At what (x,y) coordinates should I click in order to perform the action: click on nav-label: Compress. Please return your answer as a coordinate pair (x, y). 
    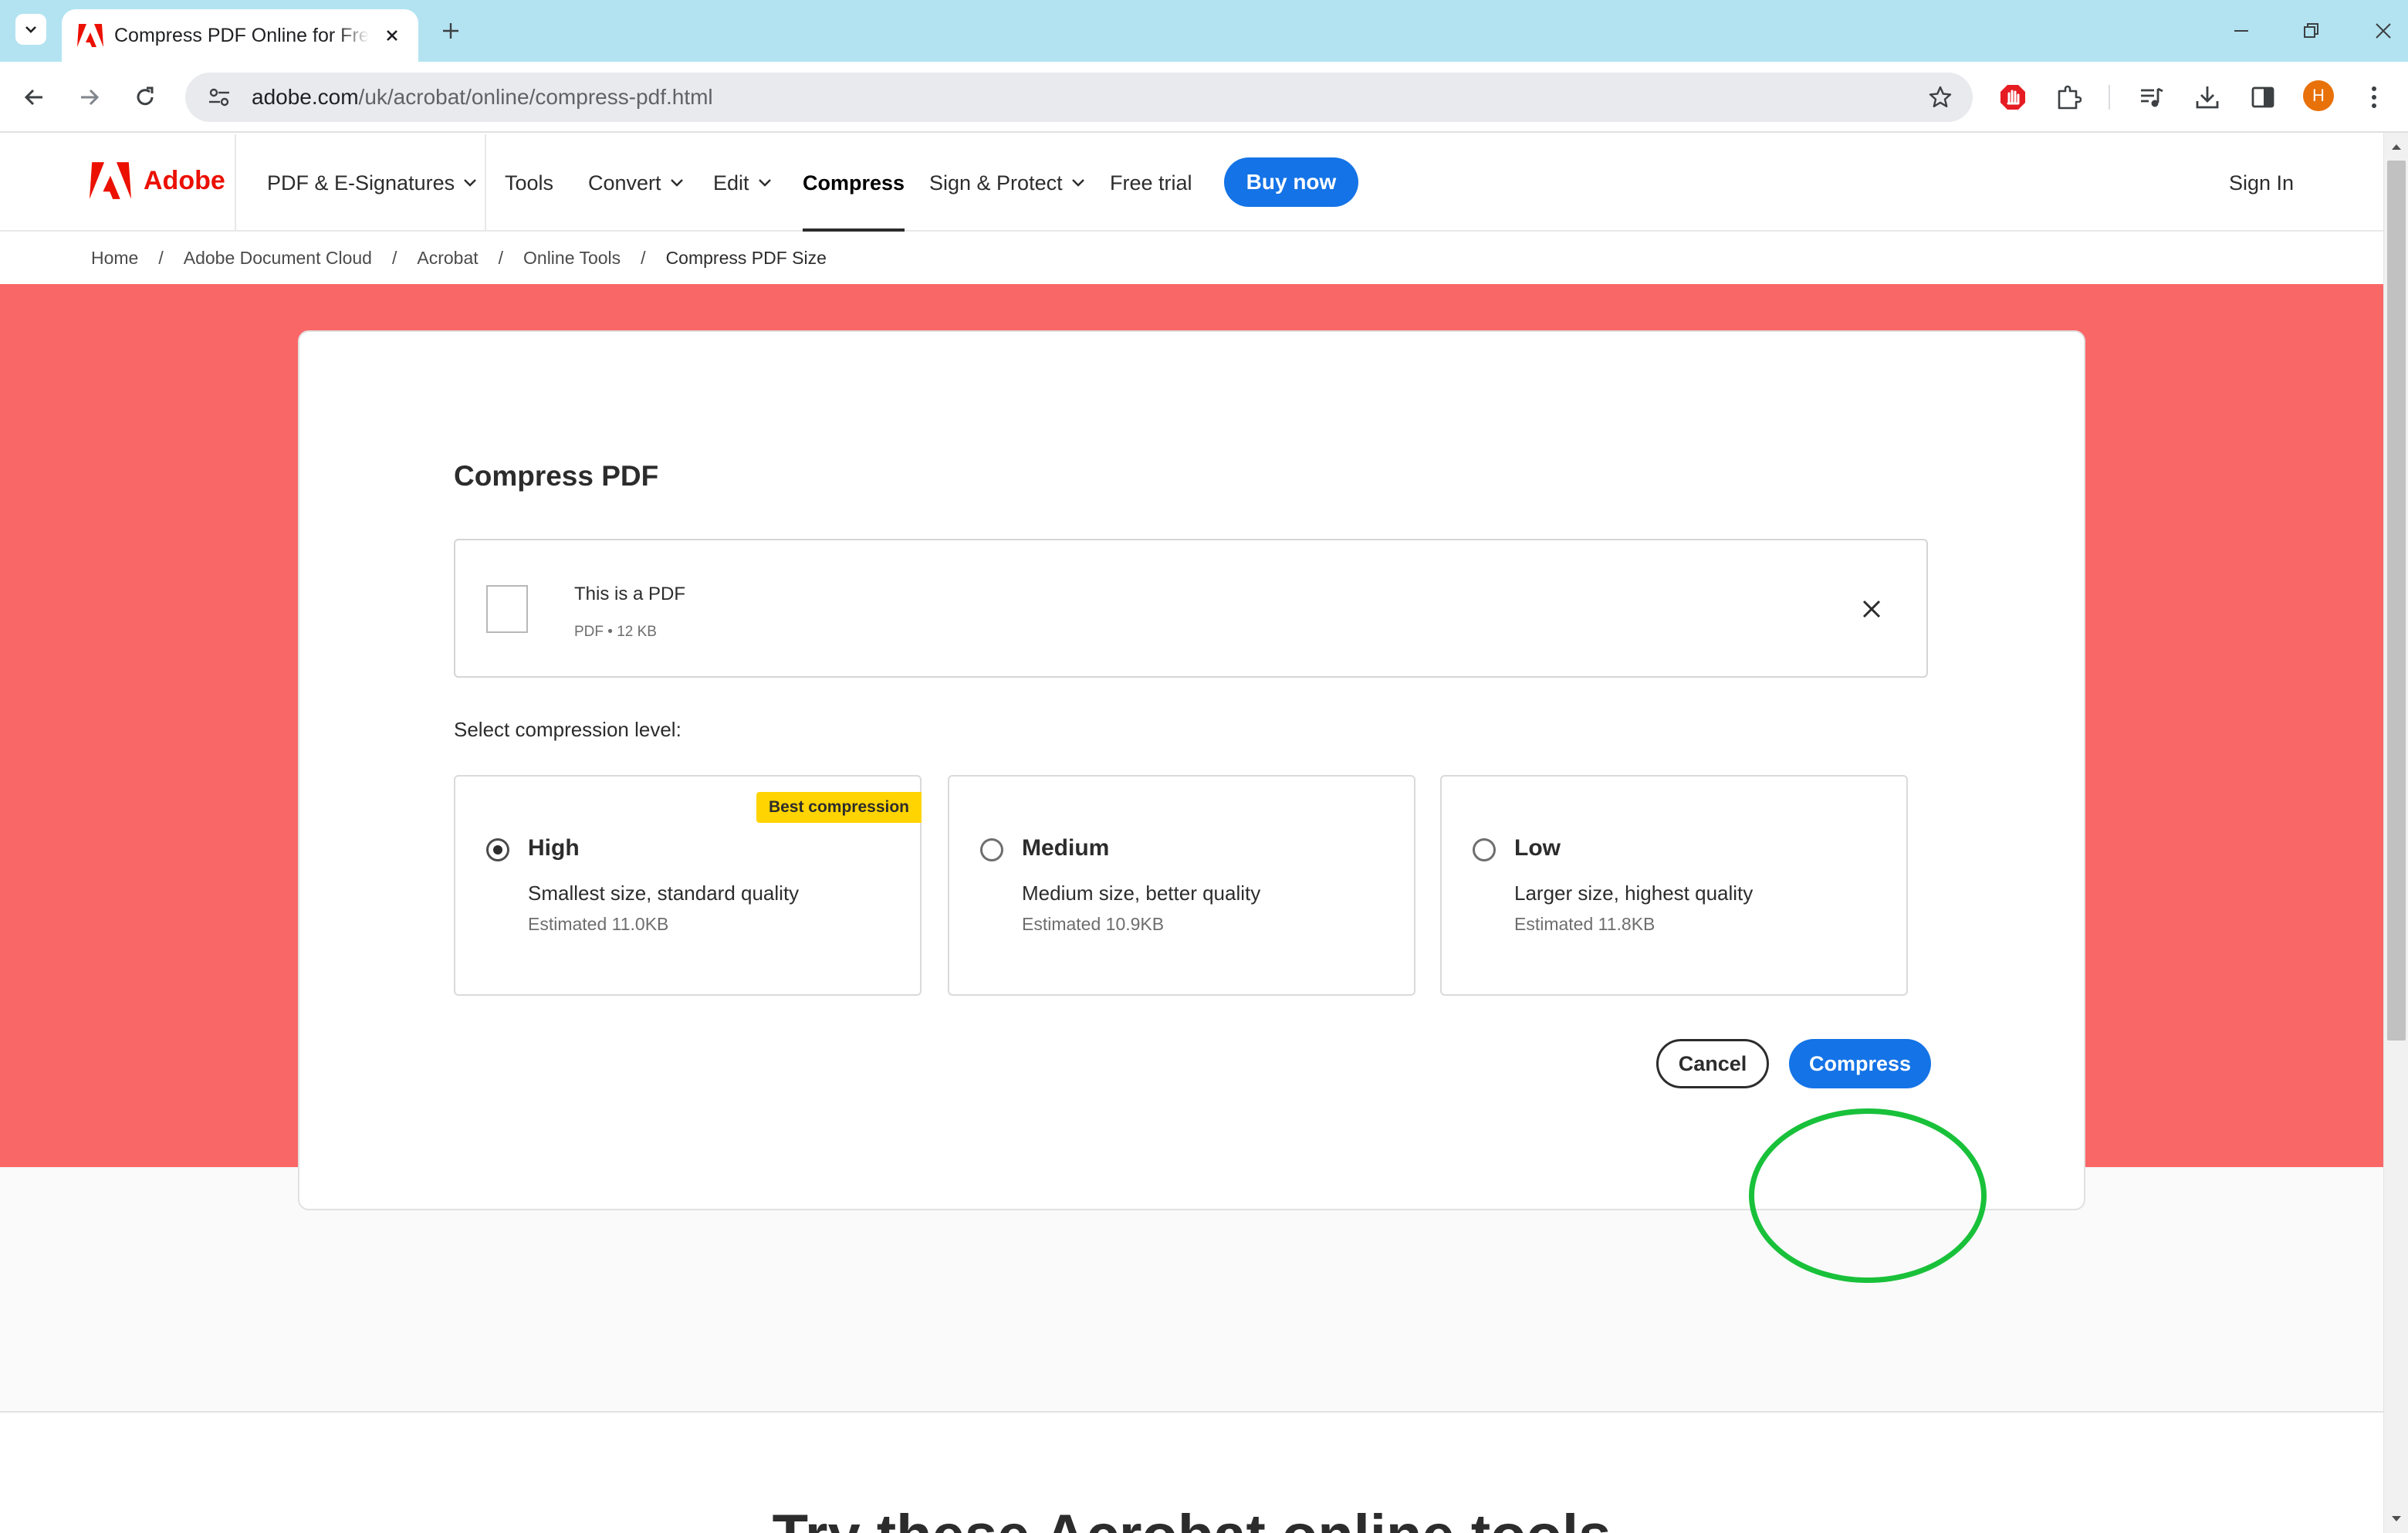
    Looking at the image, I should click on (854, 183).